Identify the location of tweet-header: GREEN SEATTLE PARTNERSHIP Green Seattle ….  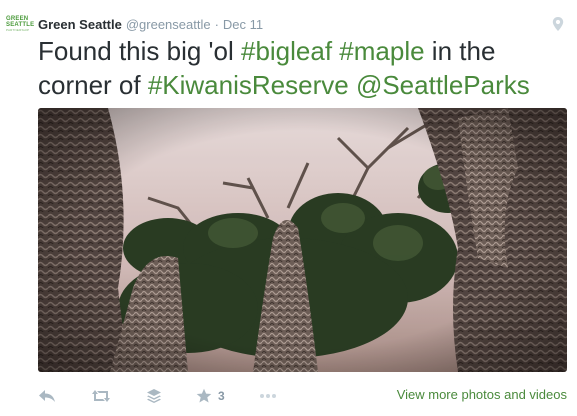
(288, 24).